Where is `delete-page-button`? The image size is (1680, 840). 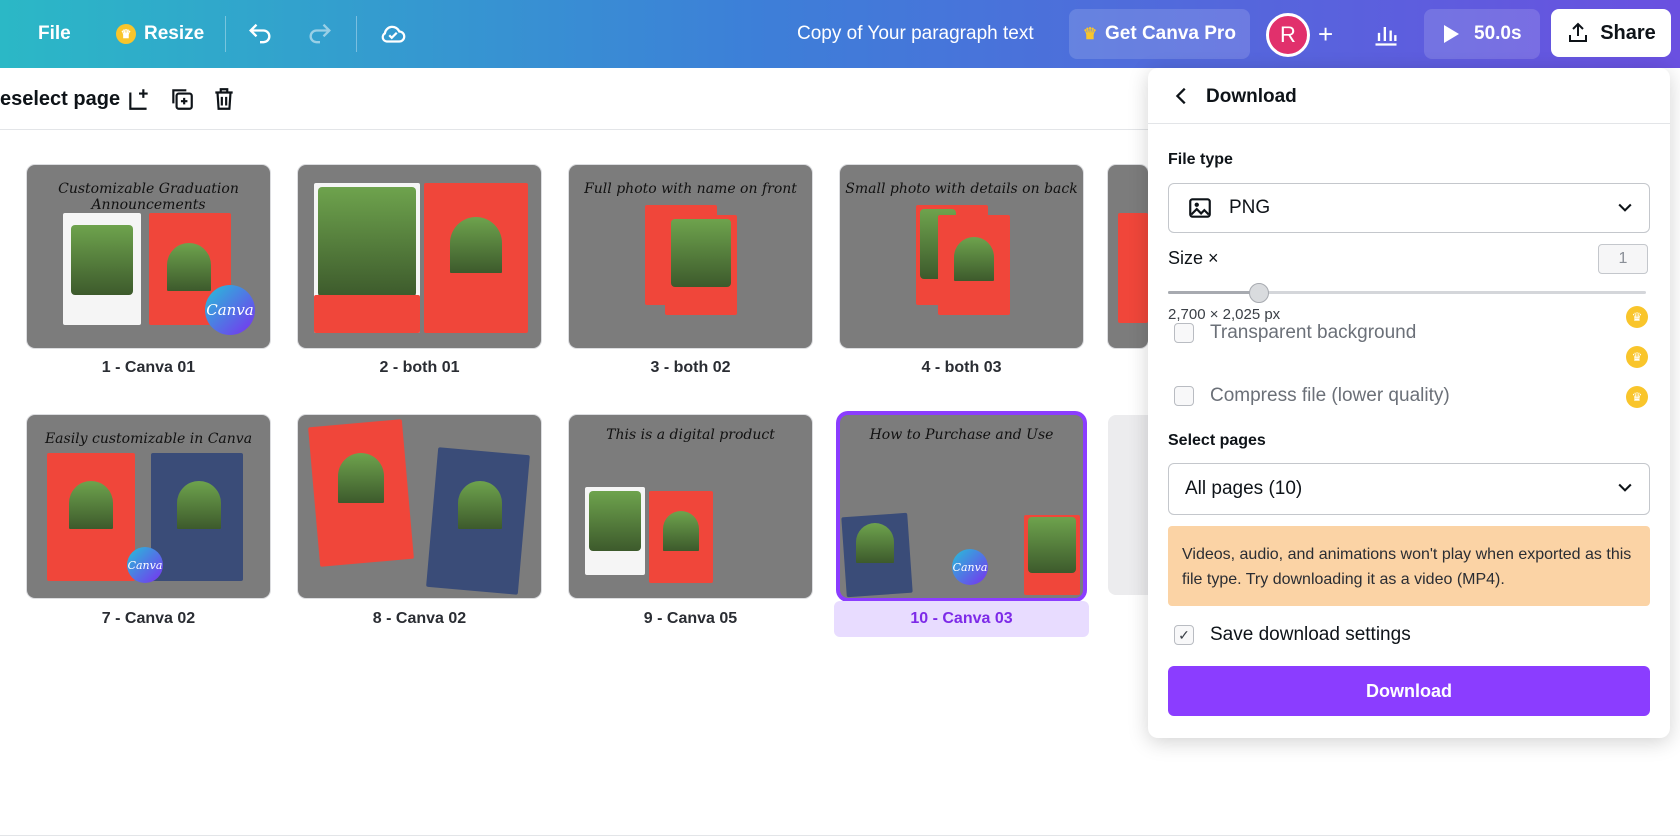 delete-page-button is located at coordinates (224, 99).